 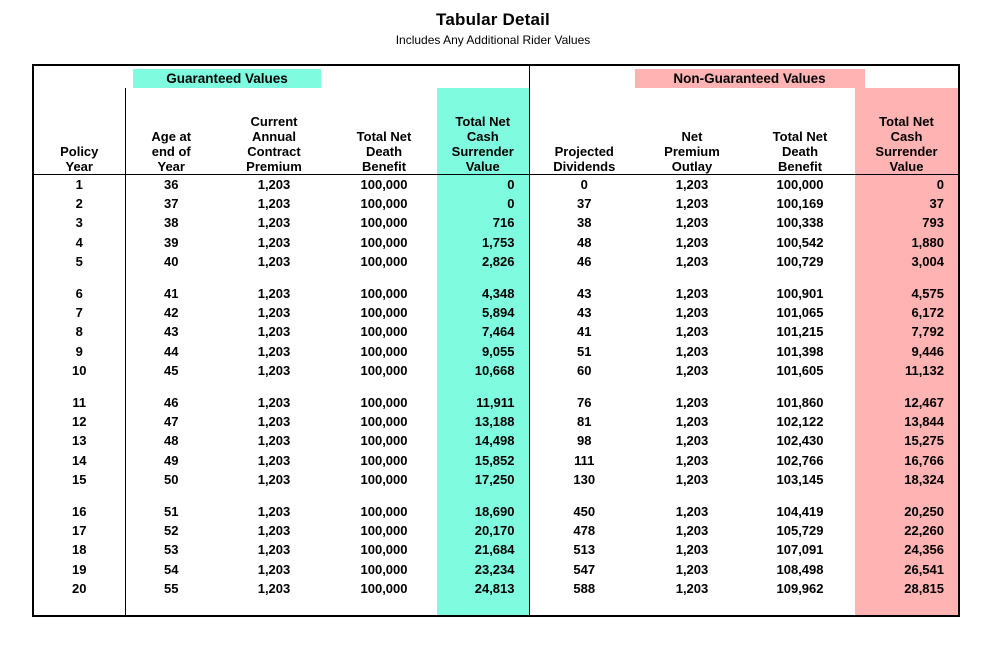 What do you see at coordinates (800, 332) in the screenshot?
I see `cell-nonguaranteed-death-benefit: 101,215` at bounding box center [800, 332].